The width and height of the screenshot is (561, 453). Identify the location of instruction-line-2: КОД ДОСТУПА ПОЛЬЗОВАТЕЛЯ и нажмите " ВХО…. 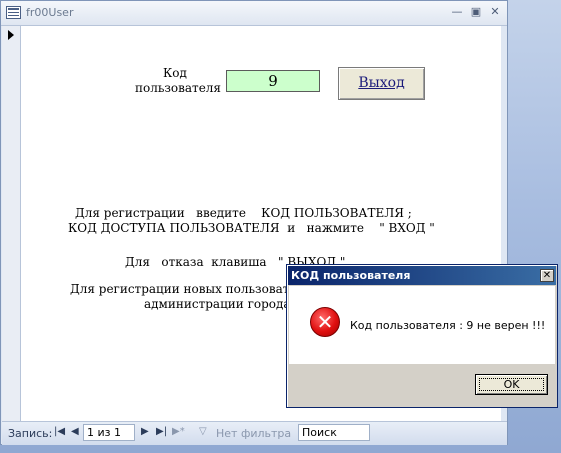
(251, 228).